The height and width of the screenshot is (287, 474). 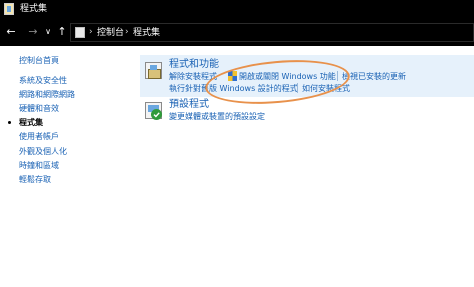 What do you see at coordinates (34, 9) in the screenshot?
I see `window-title: 程式集` at bounding box center [34, 9].